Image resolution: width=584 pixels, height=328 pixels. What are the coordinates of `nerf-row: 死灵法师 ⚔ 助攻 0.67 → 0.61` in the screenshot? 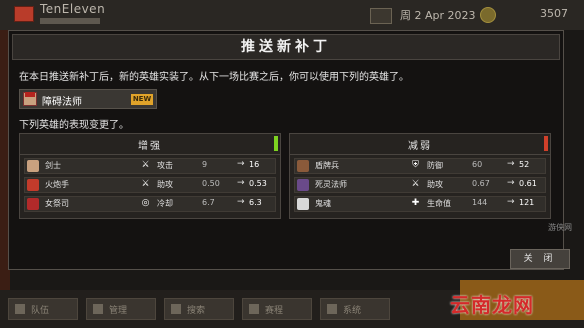 It's located at (420, 185).